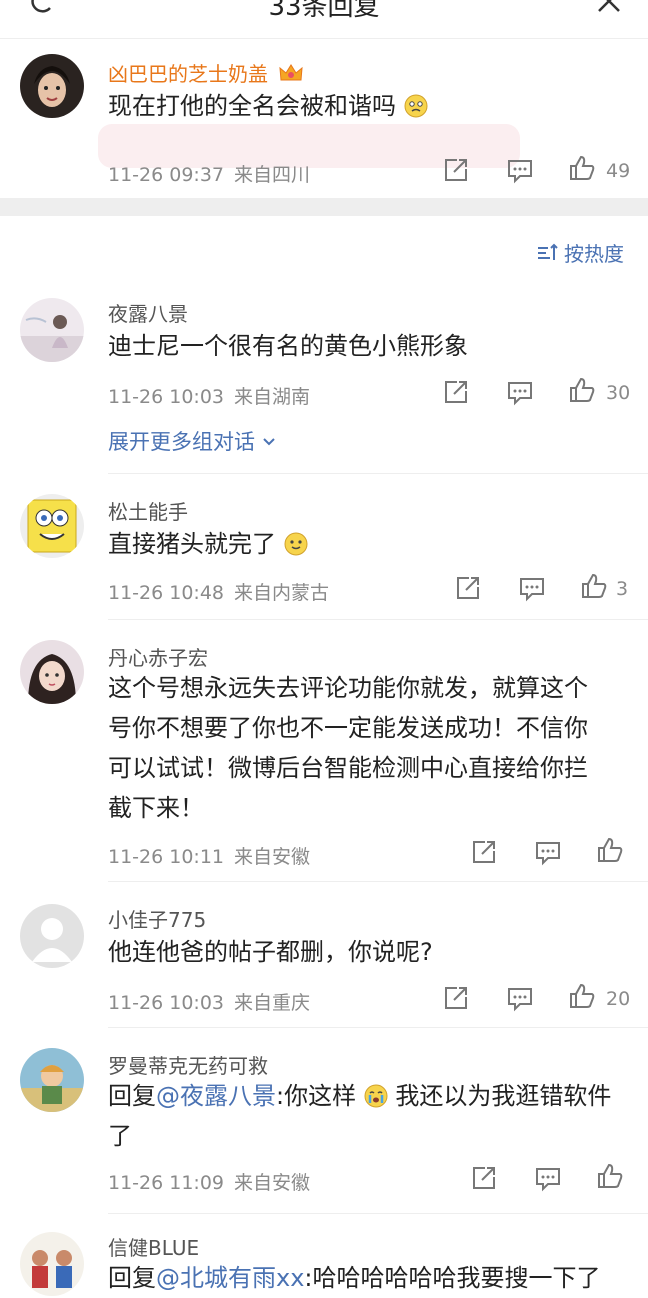 The width and height of the screenshot is (648, 1298). I want to click on comment-meta: 11-26 11:09 来自安徽, so click(209, 1183).